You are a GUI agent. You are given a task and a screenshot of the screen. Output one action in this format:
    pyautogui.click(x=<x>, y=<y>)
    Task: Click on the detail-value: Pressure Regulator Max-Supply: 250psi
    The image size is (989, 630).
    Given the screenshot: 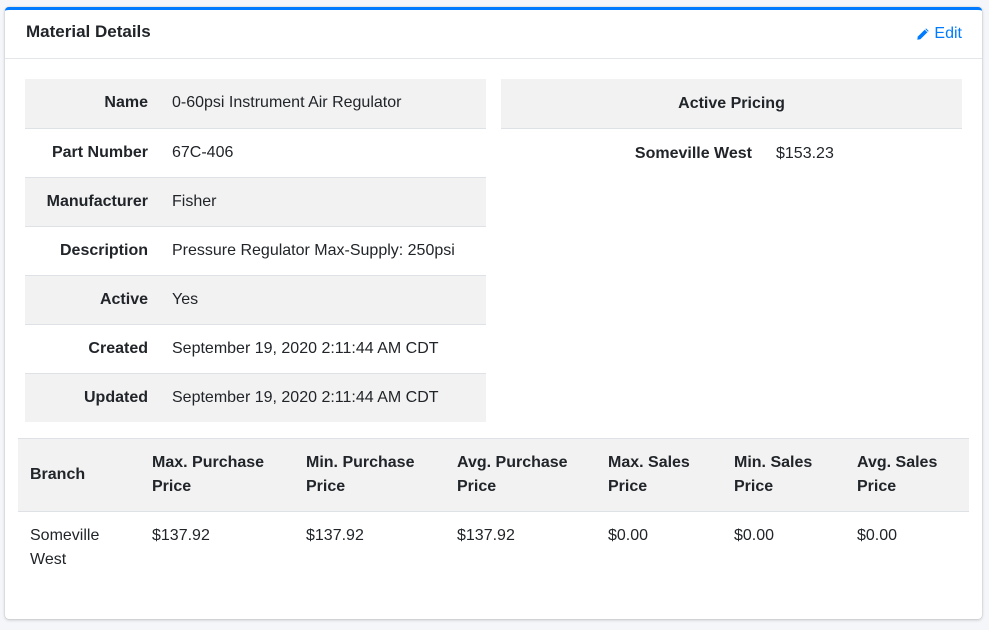 What is the action you would take?
    pyautogui.click(x=329, y=250)
    